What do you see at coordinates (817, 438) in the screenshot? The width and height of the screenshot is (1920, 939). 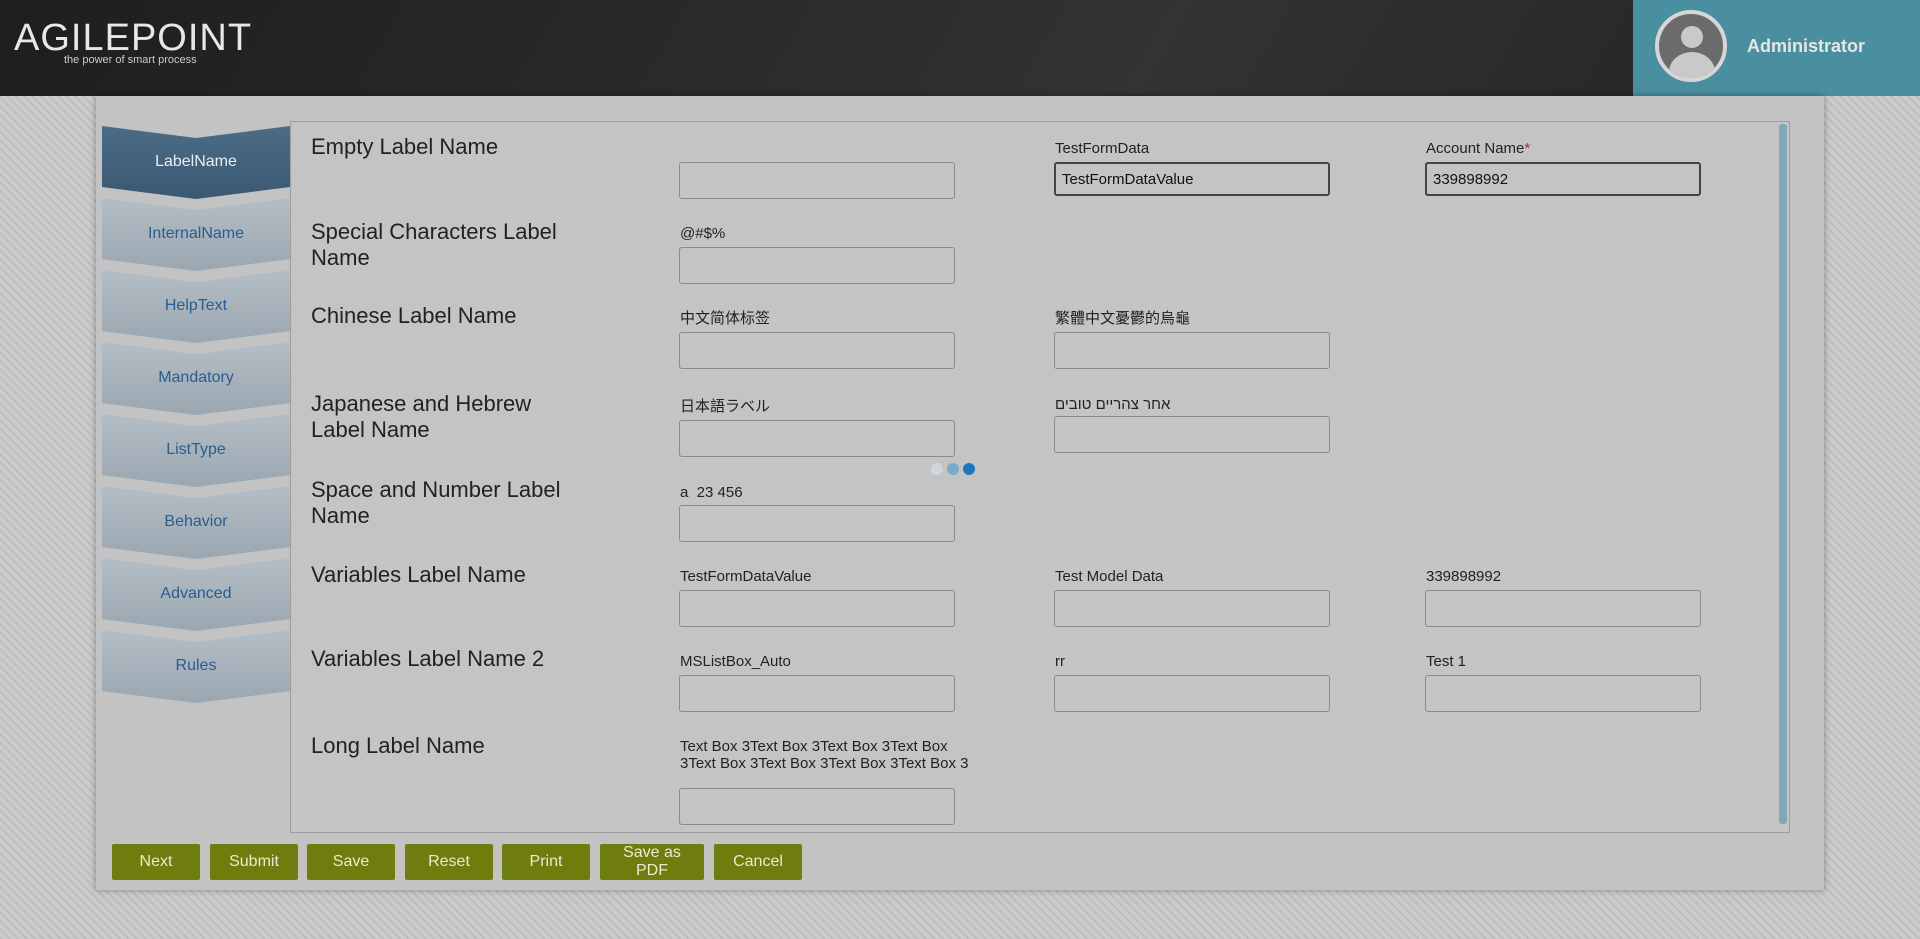 I see `japanese-input` at bounding box center [817, 438].